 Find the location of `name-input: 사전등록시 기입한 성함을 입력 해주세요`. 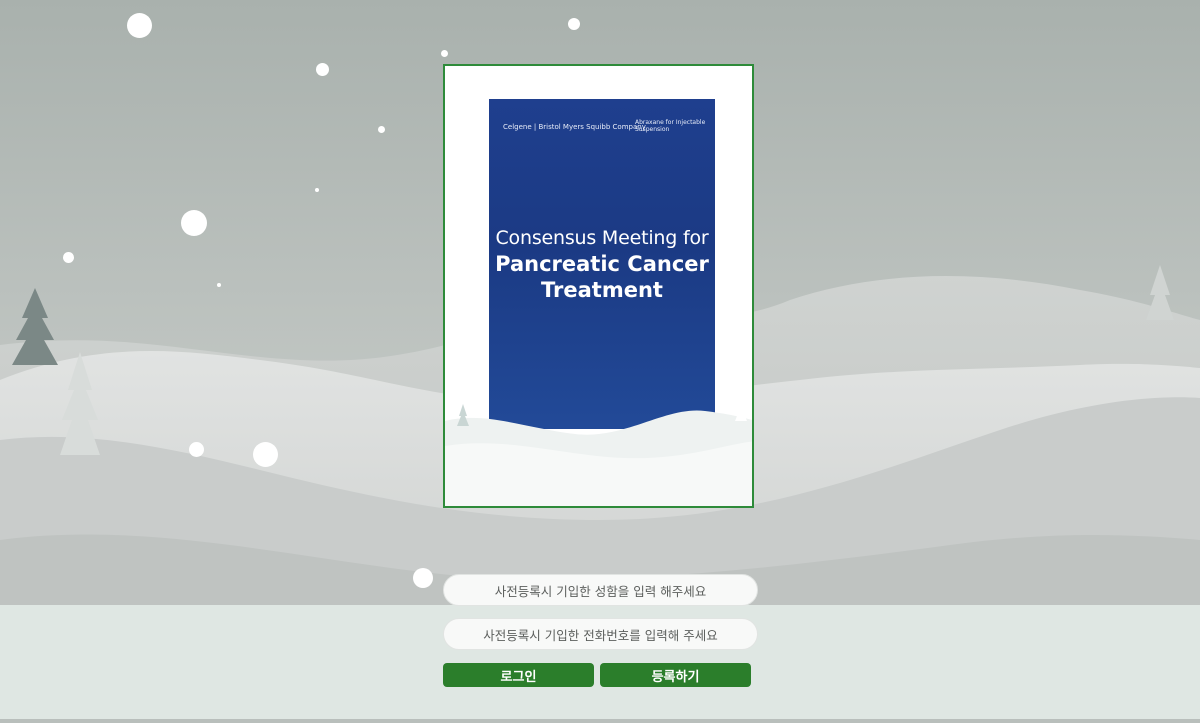

name-input: 사전등록시 기입한 성함을 입력 해주세요 is located at coordinates (600, 590).